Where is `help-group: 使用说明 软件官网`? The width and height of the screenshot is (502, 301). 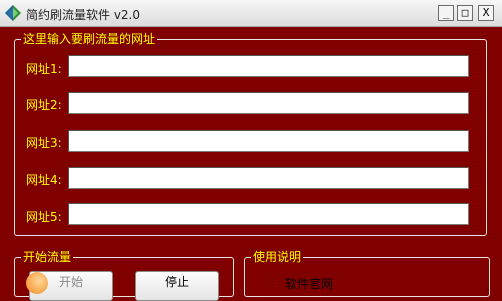
help-group: 使用说明 软件官网 is located at coordinates (367, 273).